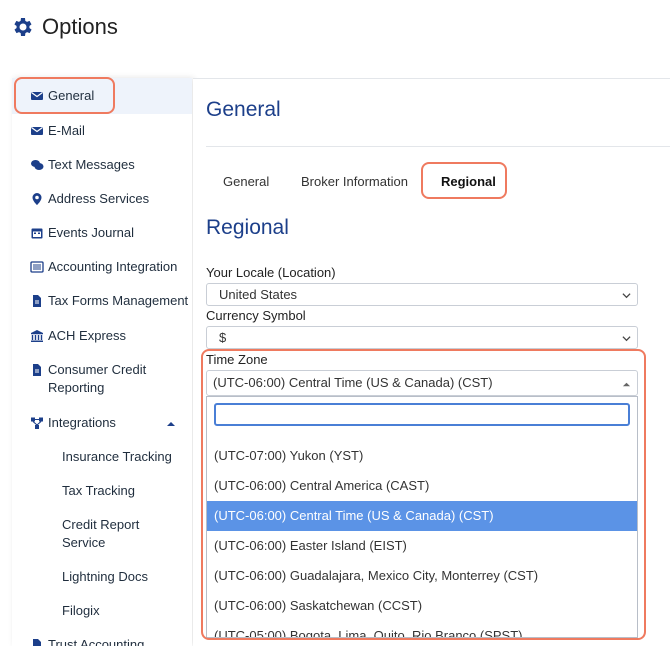 Image resolution: width=670 pixels, height=646 pixels. What do you see at coordinates (101, 533) in the screenshot?
I see `sidebar-item-label: Credit Report Service` at bounding box center [101, 533].